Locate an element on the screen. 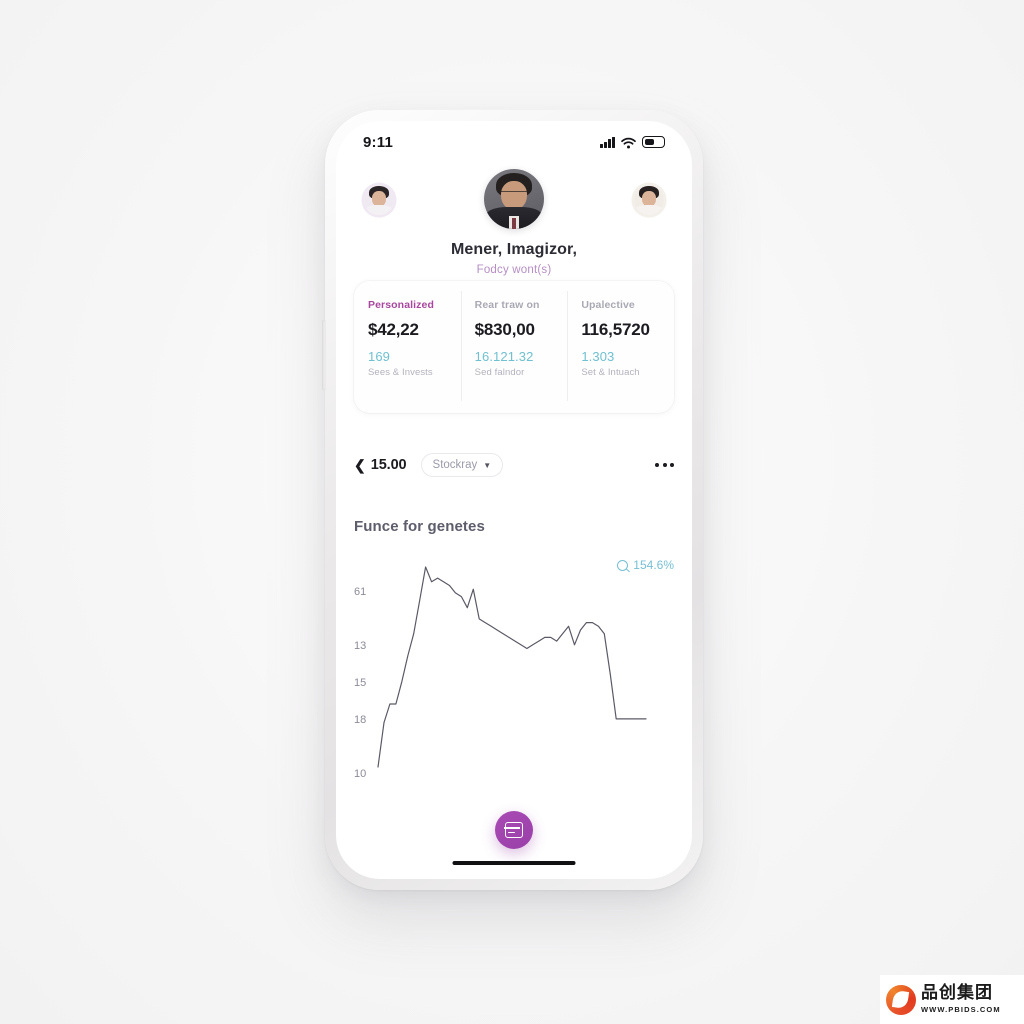 The width and height of the screenshot is (1024, 1024). status-bar-icons is located at coordinates (632, 142).